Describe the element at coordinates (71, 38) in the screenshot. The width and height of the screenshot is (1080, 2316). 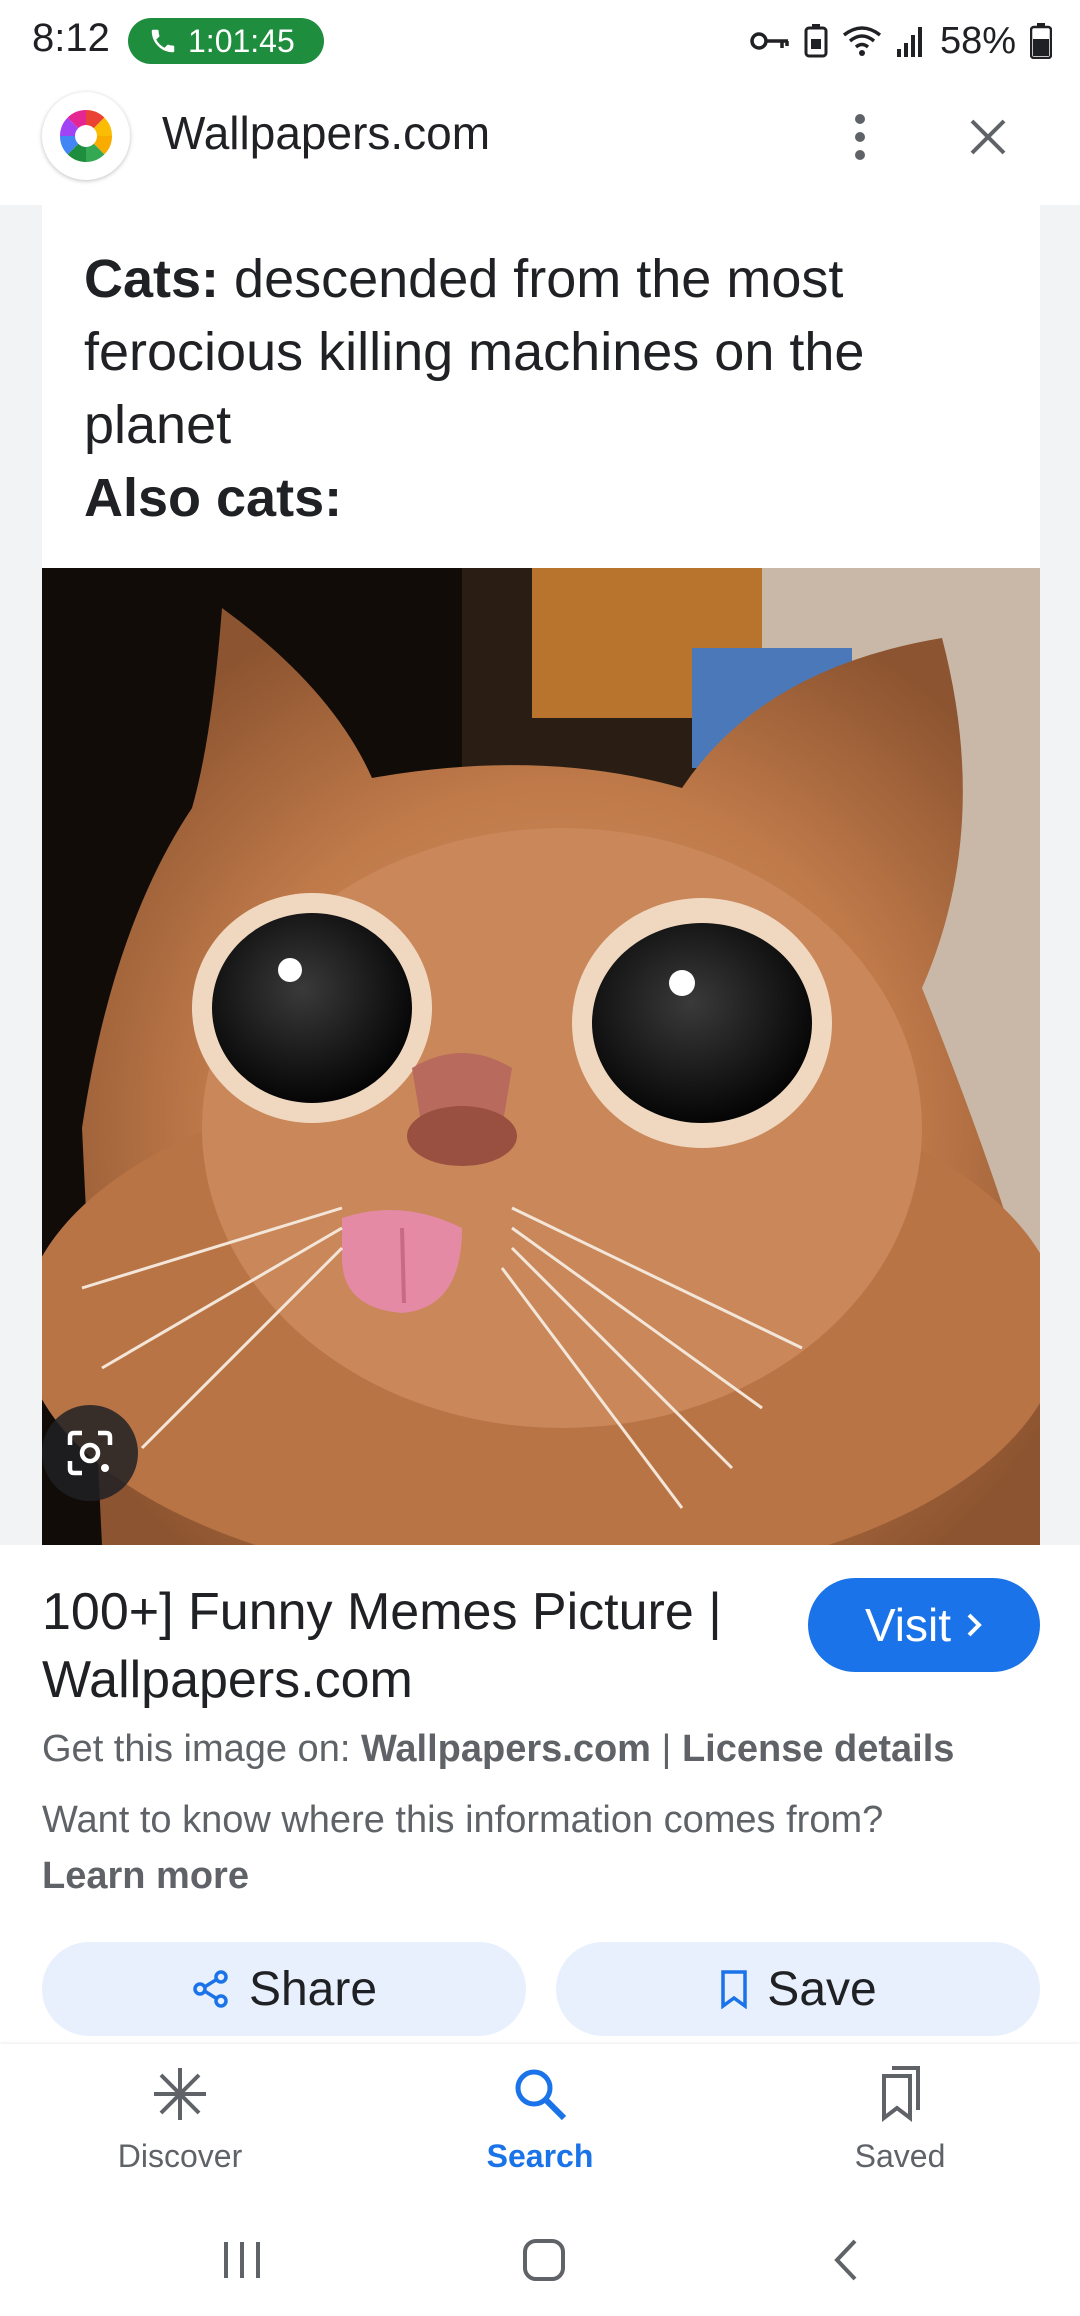
I see `status-time: 8:12` at that location.